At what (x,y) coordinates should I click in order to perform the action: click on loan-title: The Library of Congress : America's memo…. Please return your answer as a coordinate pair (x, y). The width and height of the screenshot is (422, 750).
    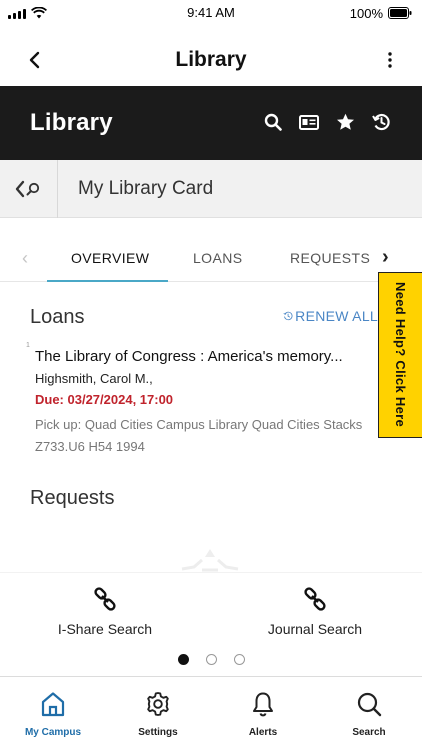
    Looking at the image, I should click on (189, 356).